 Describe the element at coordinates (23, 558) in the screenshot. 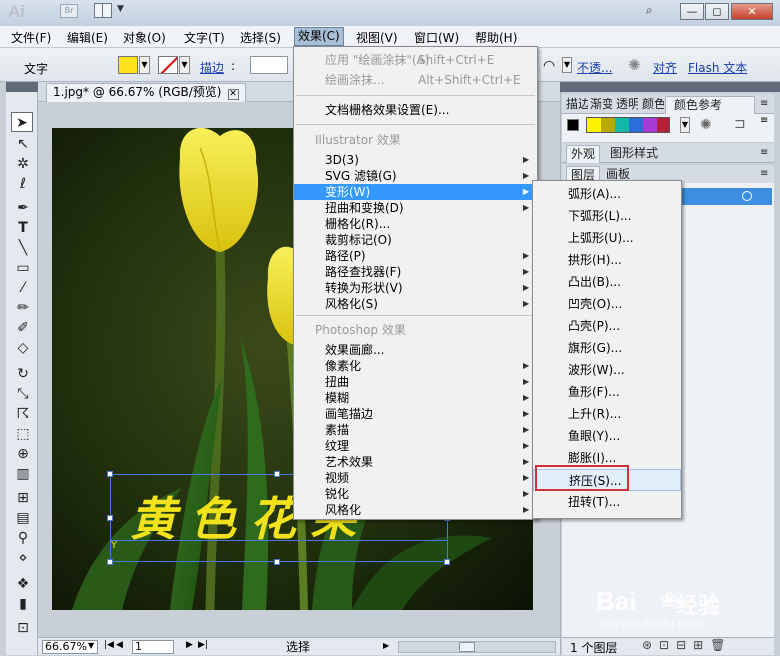

I see `blend-tool-icon: ⋄` at that location.